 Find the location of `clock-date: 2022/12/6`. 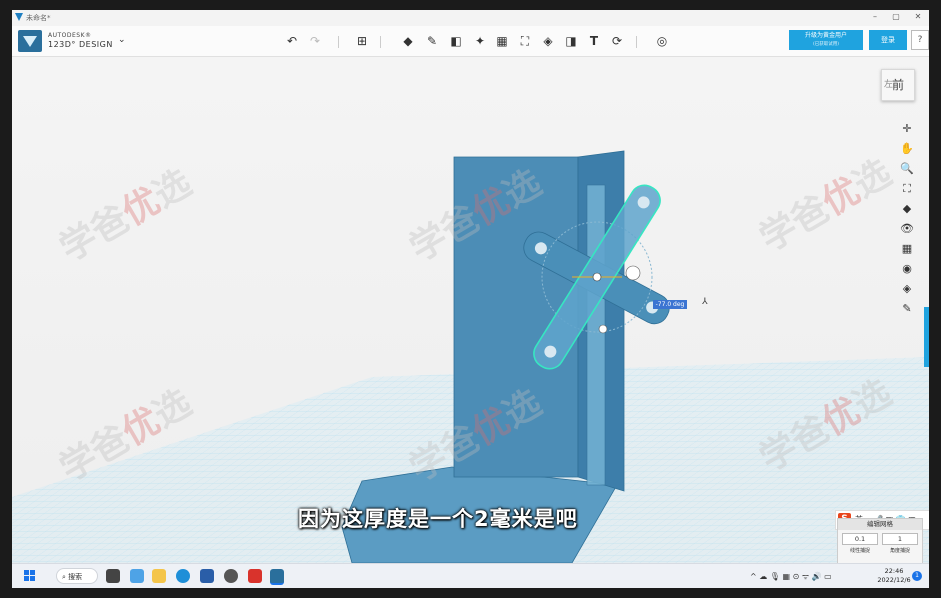

clock-date: 2022/12/6 is located at coordinates (894, 580).